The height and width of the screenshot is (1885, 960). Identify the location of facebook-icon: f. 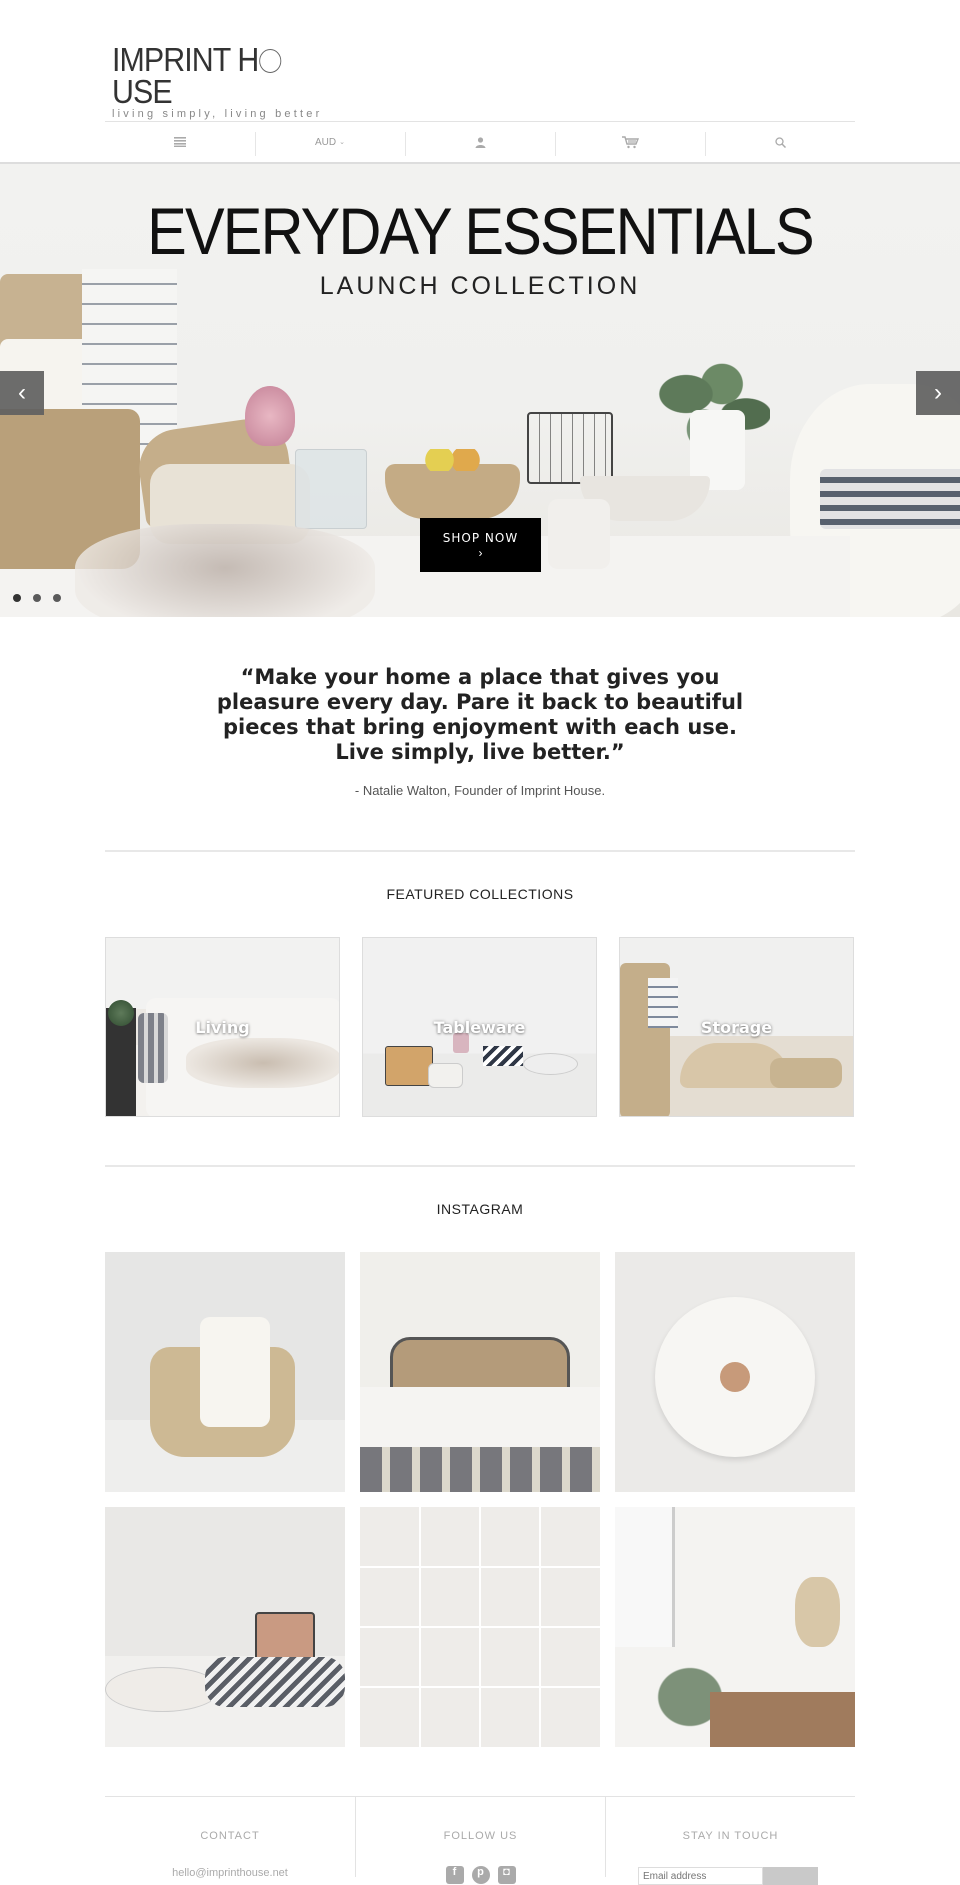
(454, 1875).